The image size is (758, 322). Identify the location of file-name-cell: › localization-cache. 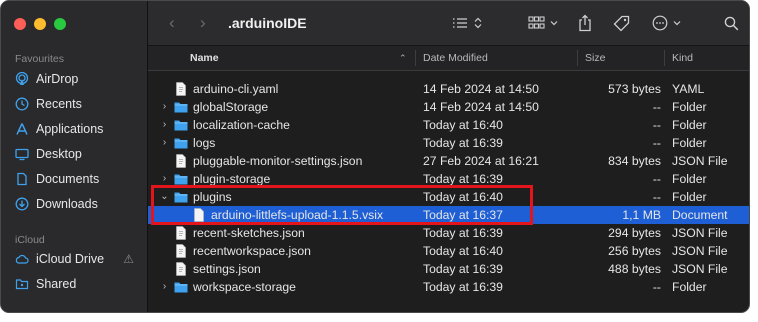
(225, 125).